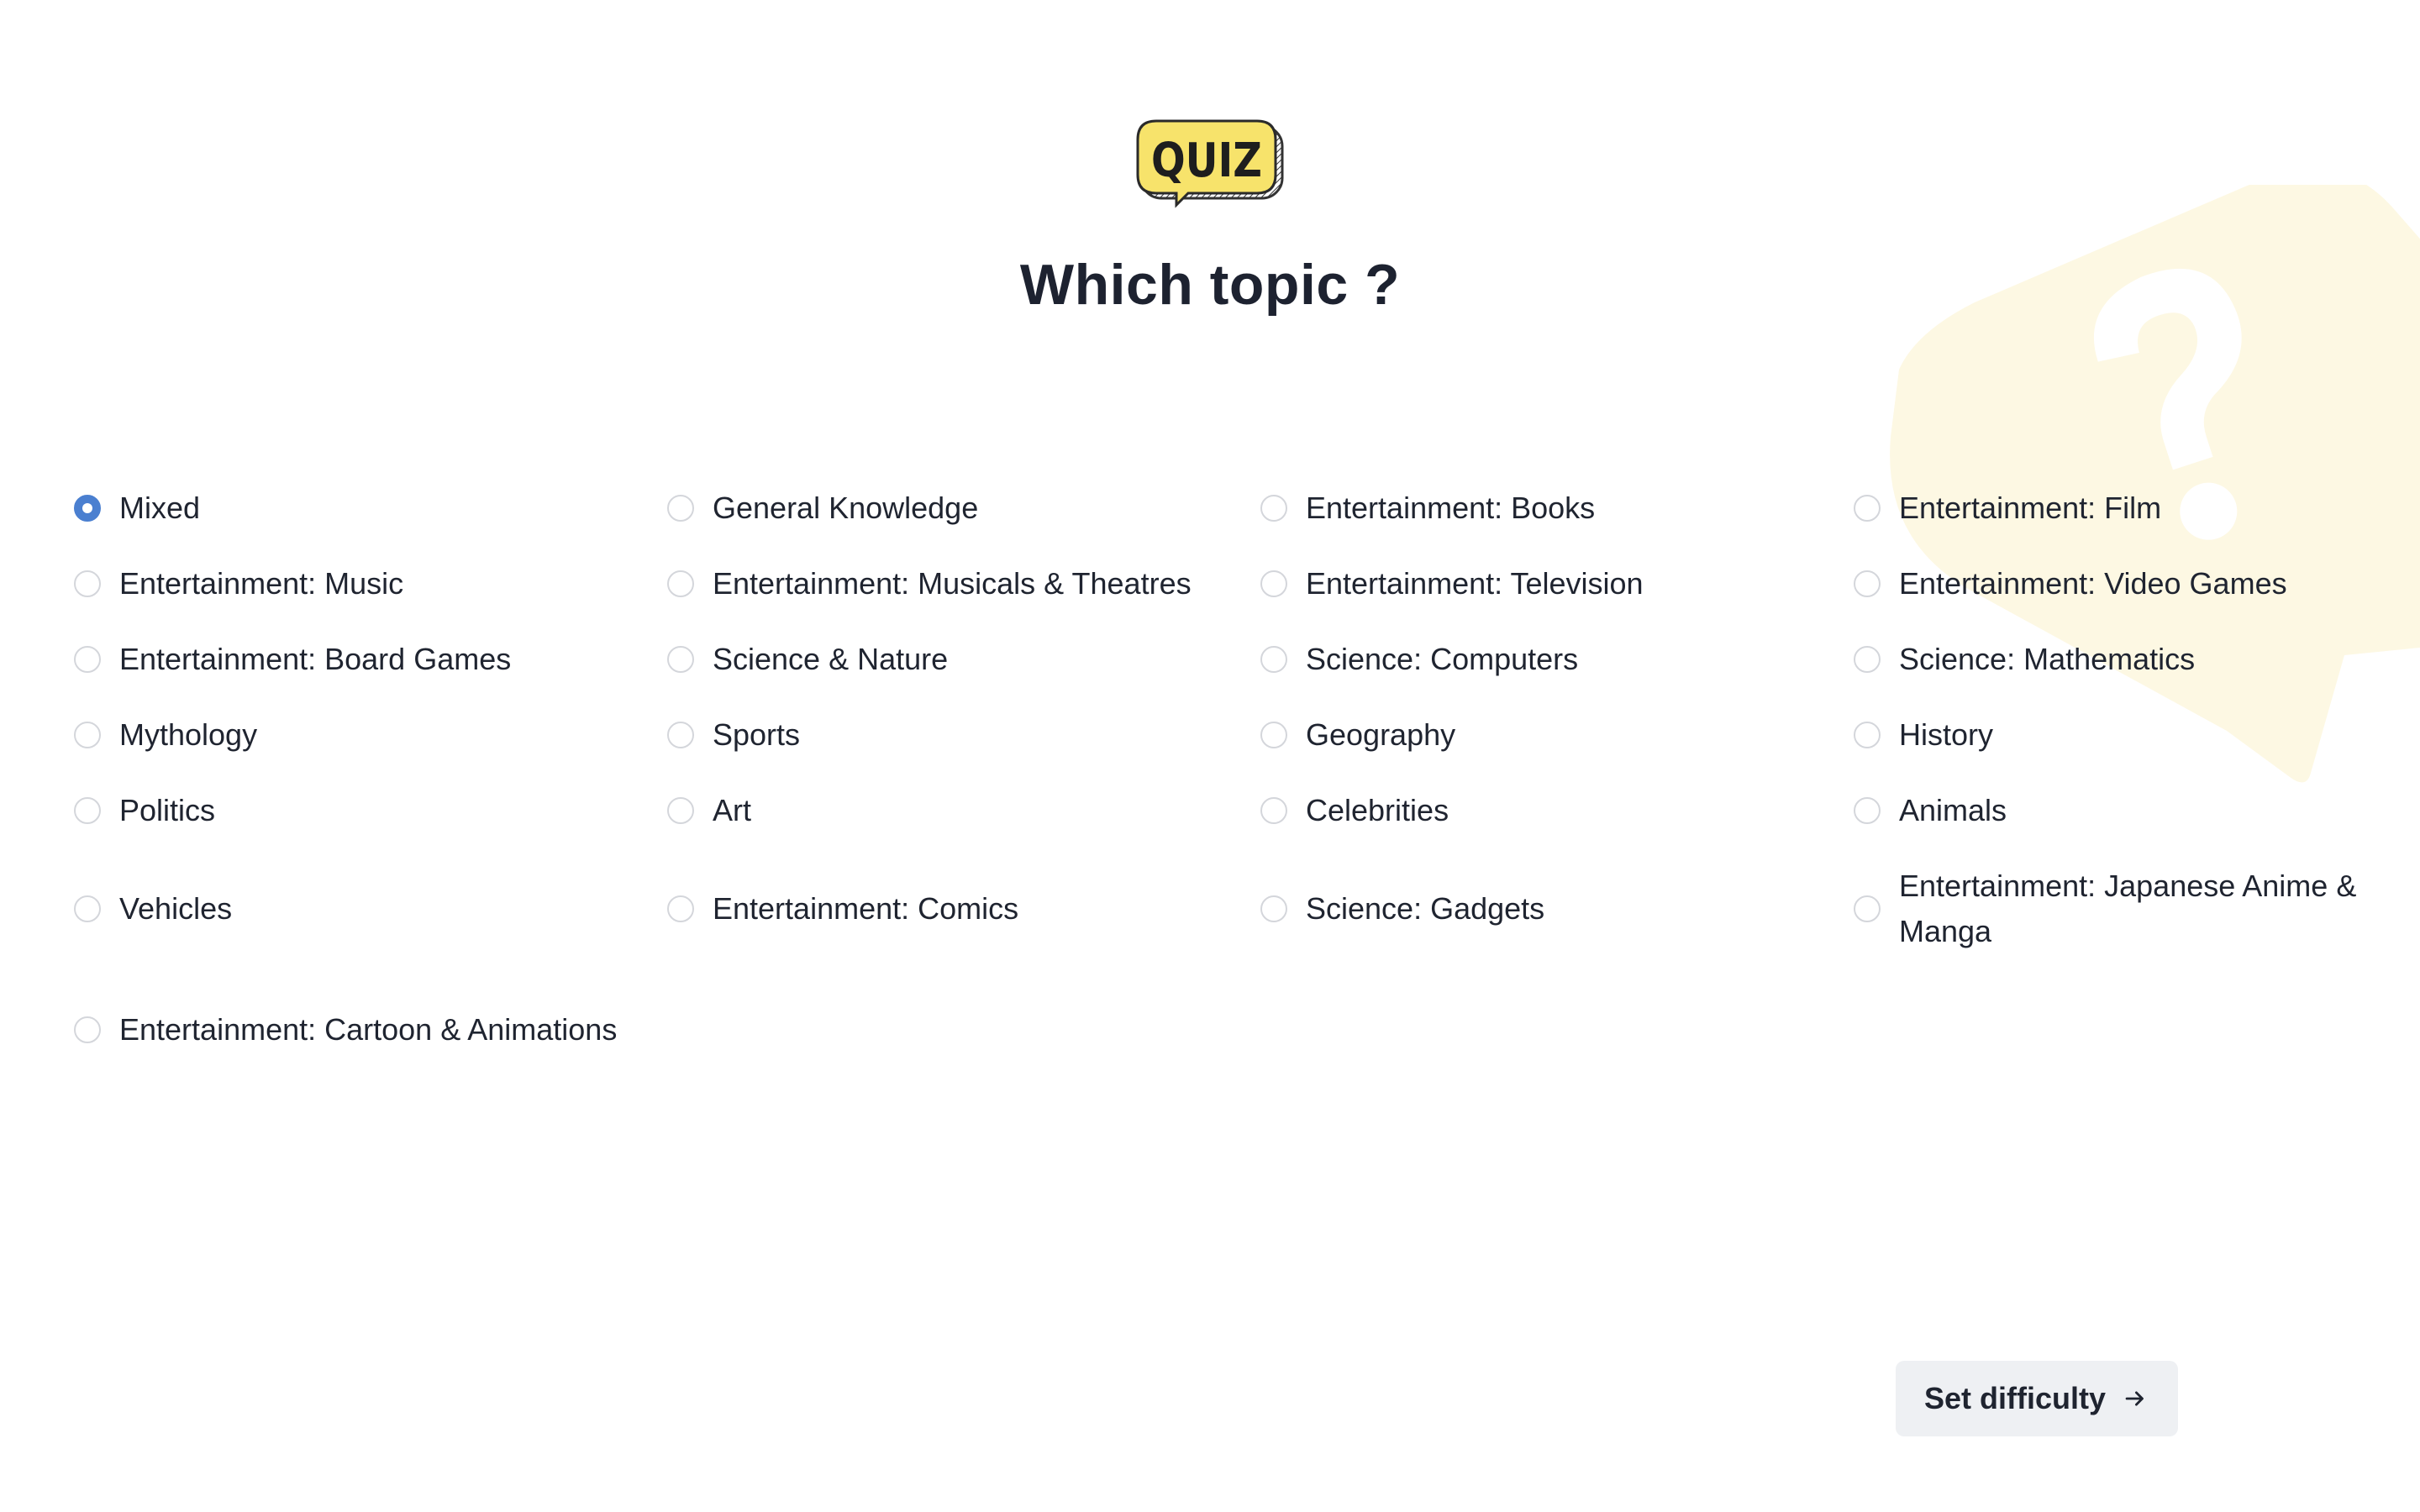 The image size is (2420, 1512). Describe the element at coordinates (2114, 810) in the screenshot. I see `topic-option: Animals` at that location.